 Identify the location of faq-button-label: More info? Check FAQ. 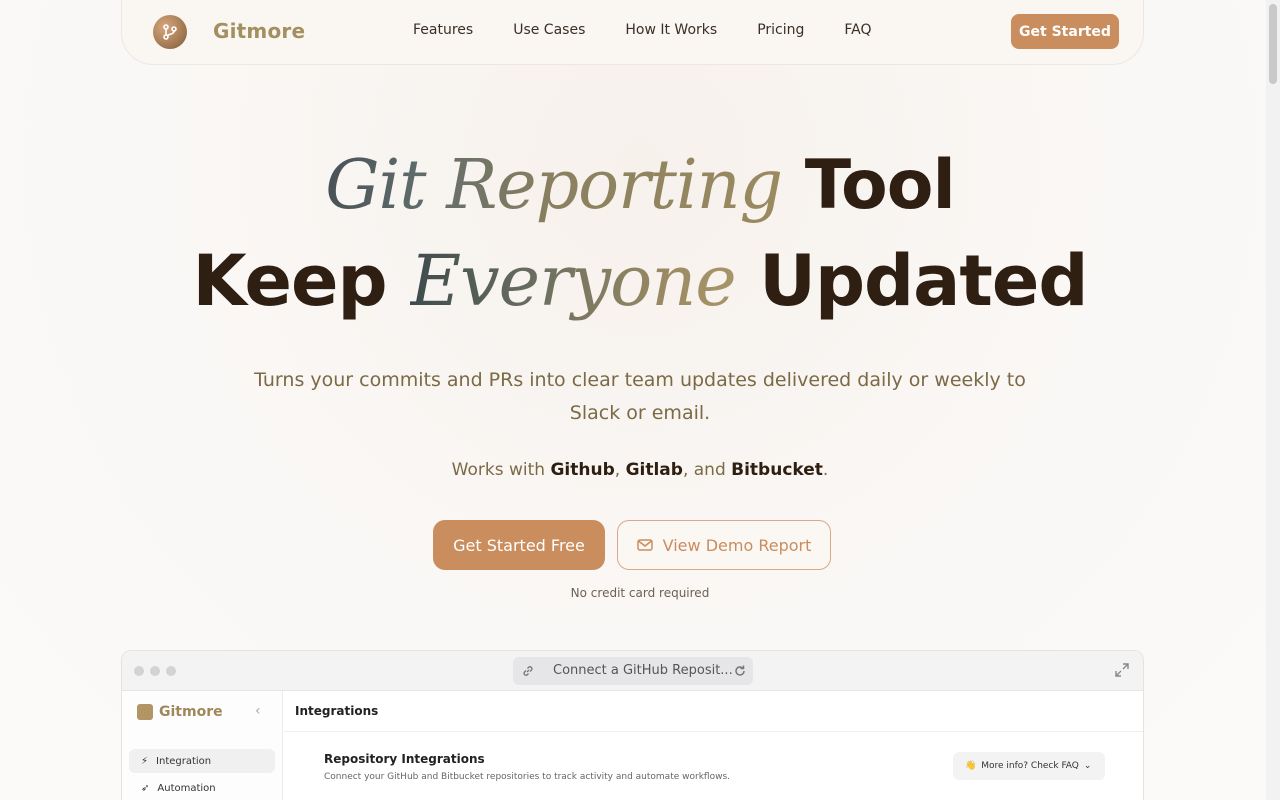
(1030, 766).